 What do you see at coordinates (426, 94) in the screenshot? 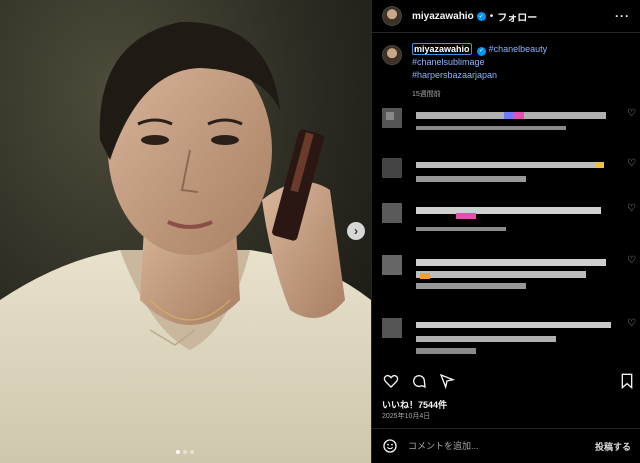
I see `caption-time: 15週間前` at bounding box center [426, 94].